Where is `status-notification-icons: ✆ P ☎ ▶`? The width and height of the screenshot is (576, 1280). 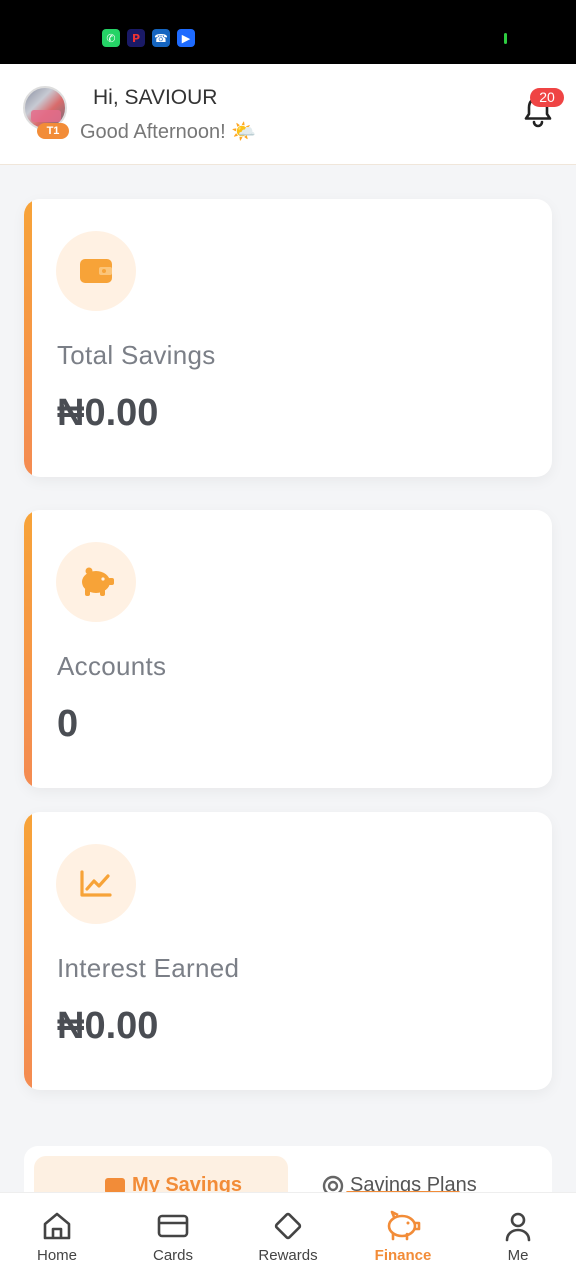
status-notification-icons: ✆ P ☎ ▶ is located at coordinates (148, 38).